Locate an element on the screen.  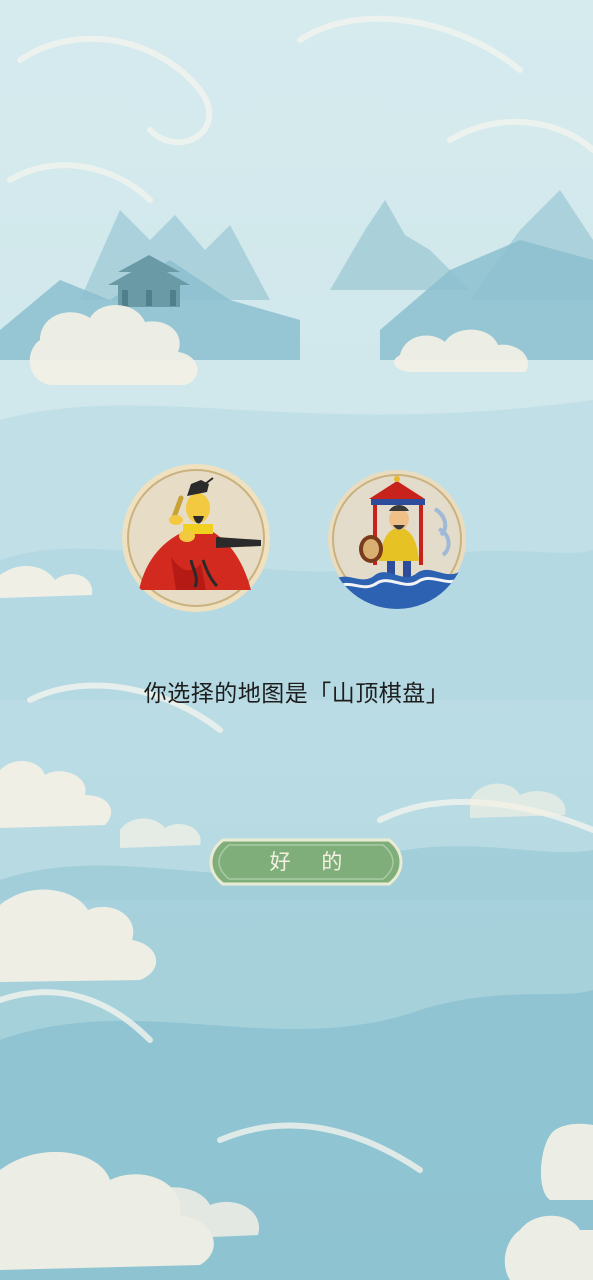
warrior-with-drum-on-waves-icon is located at coordinates (397, 539).